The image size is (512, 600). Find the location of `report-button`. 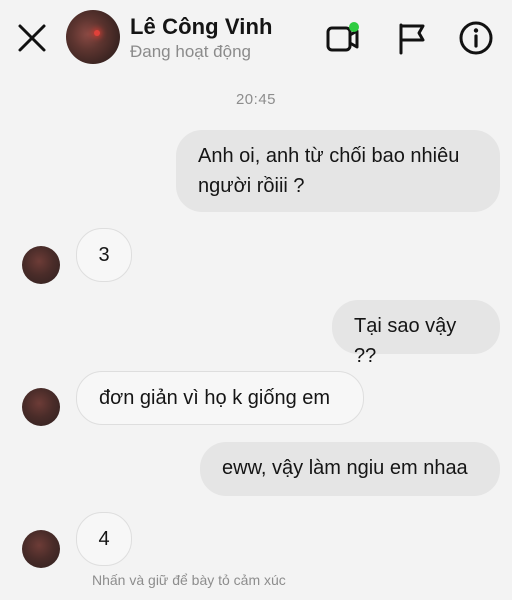

report-button is located at coordinates (412, 38).